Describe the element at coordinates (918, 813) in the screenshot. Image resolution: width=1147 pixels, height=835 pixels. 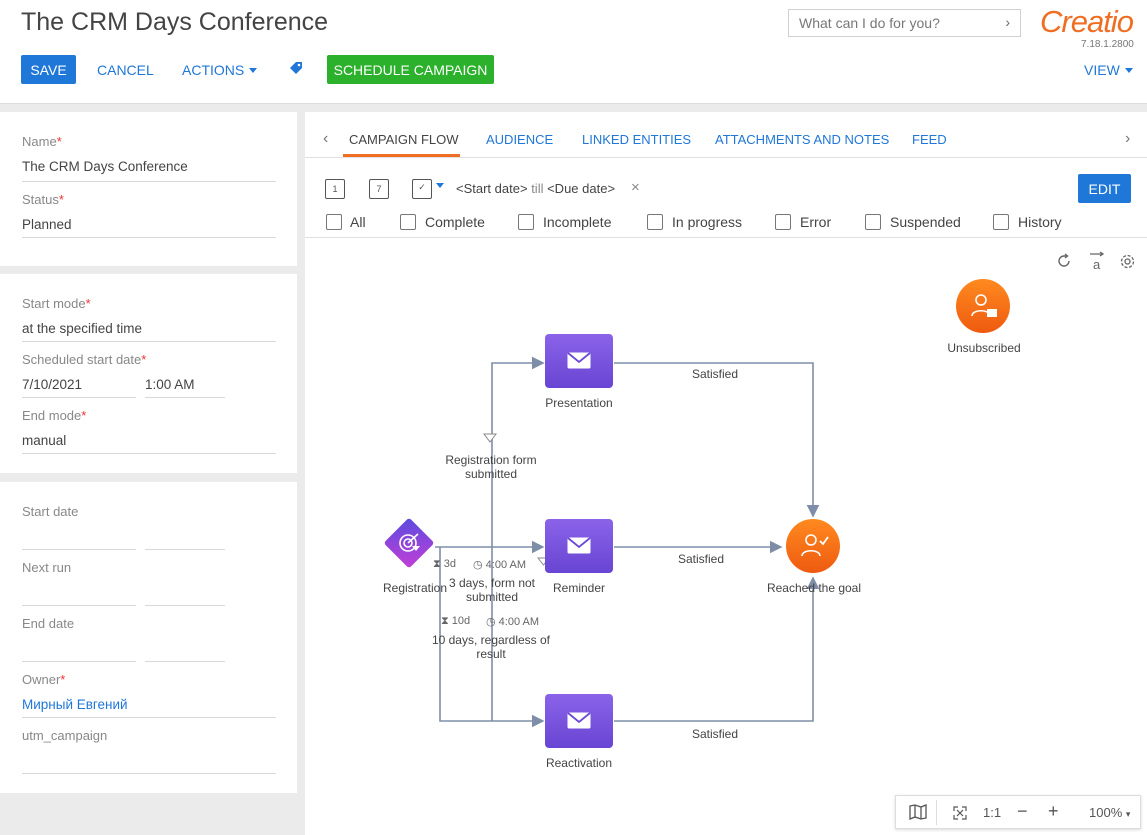
I see `map-icon` at that location.